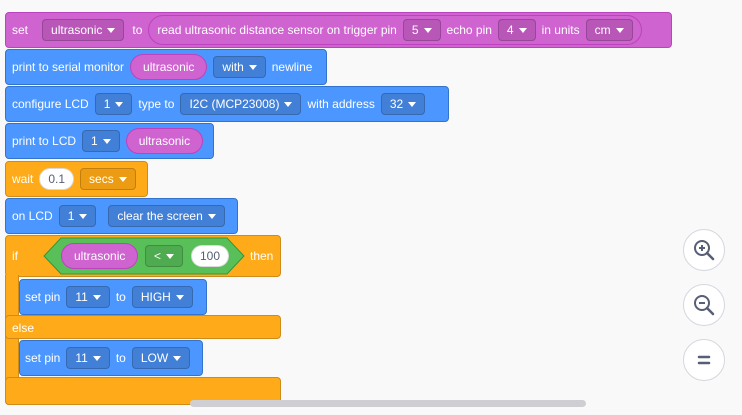 The image size is (742, 415). Describe the element at coordinates (23, 179) in the screenshot. I see `wait-label: wait` at that location.